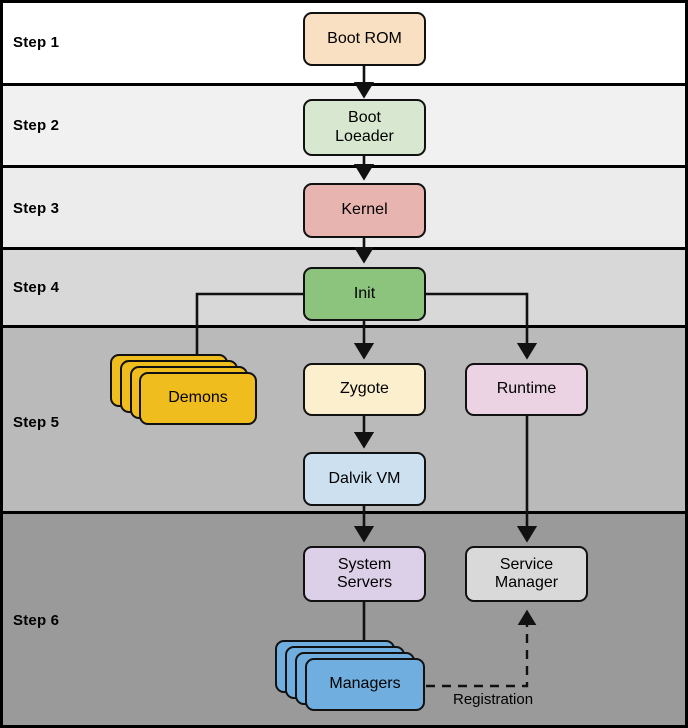 This screenshot has height=728, width=688. Describe the element at coordinates (364, 127) in the screenshot. I see `node-boot-loader: Boot Loeader` at that location.